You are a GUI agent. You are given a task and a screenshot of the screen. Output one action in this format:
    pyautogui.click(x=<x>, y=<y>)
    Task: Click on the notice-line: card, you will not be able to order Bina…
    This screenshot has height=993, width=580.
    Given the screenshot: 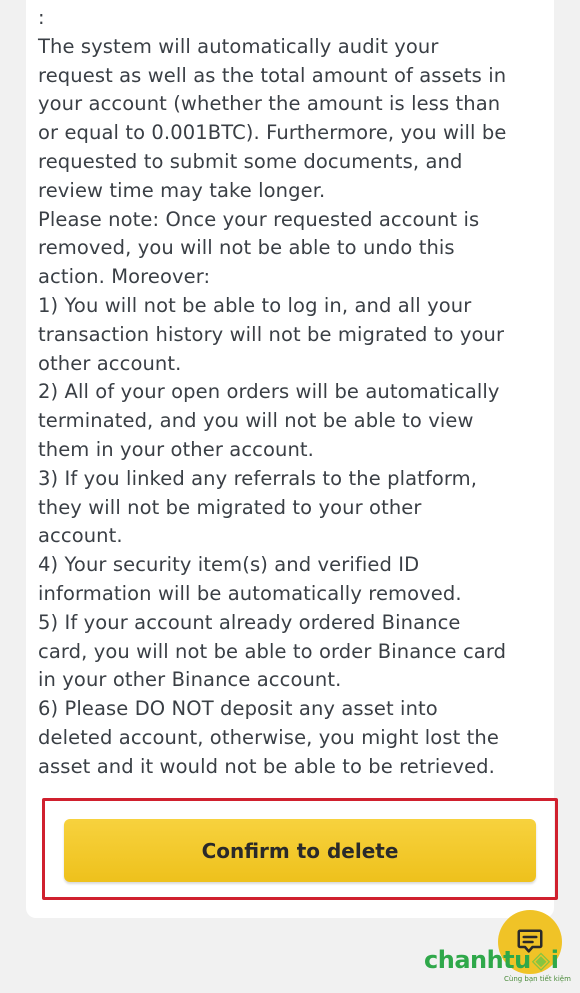 What is the action you would take?
    pyautogui.click(x=272, y=651)
    